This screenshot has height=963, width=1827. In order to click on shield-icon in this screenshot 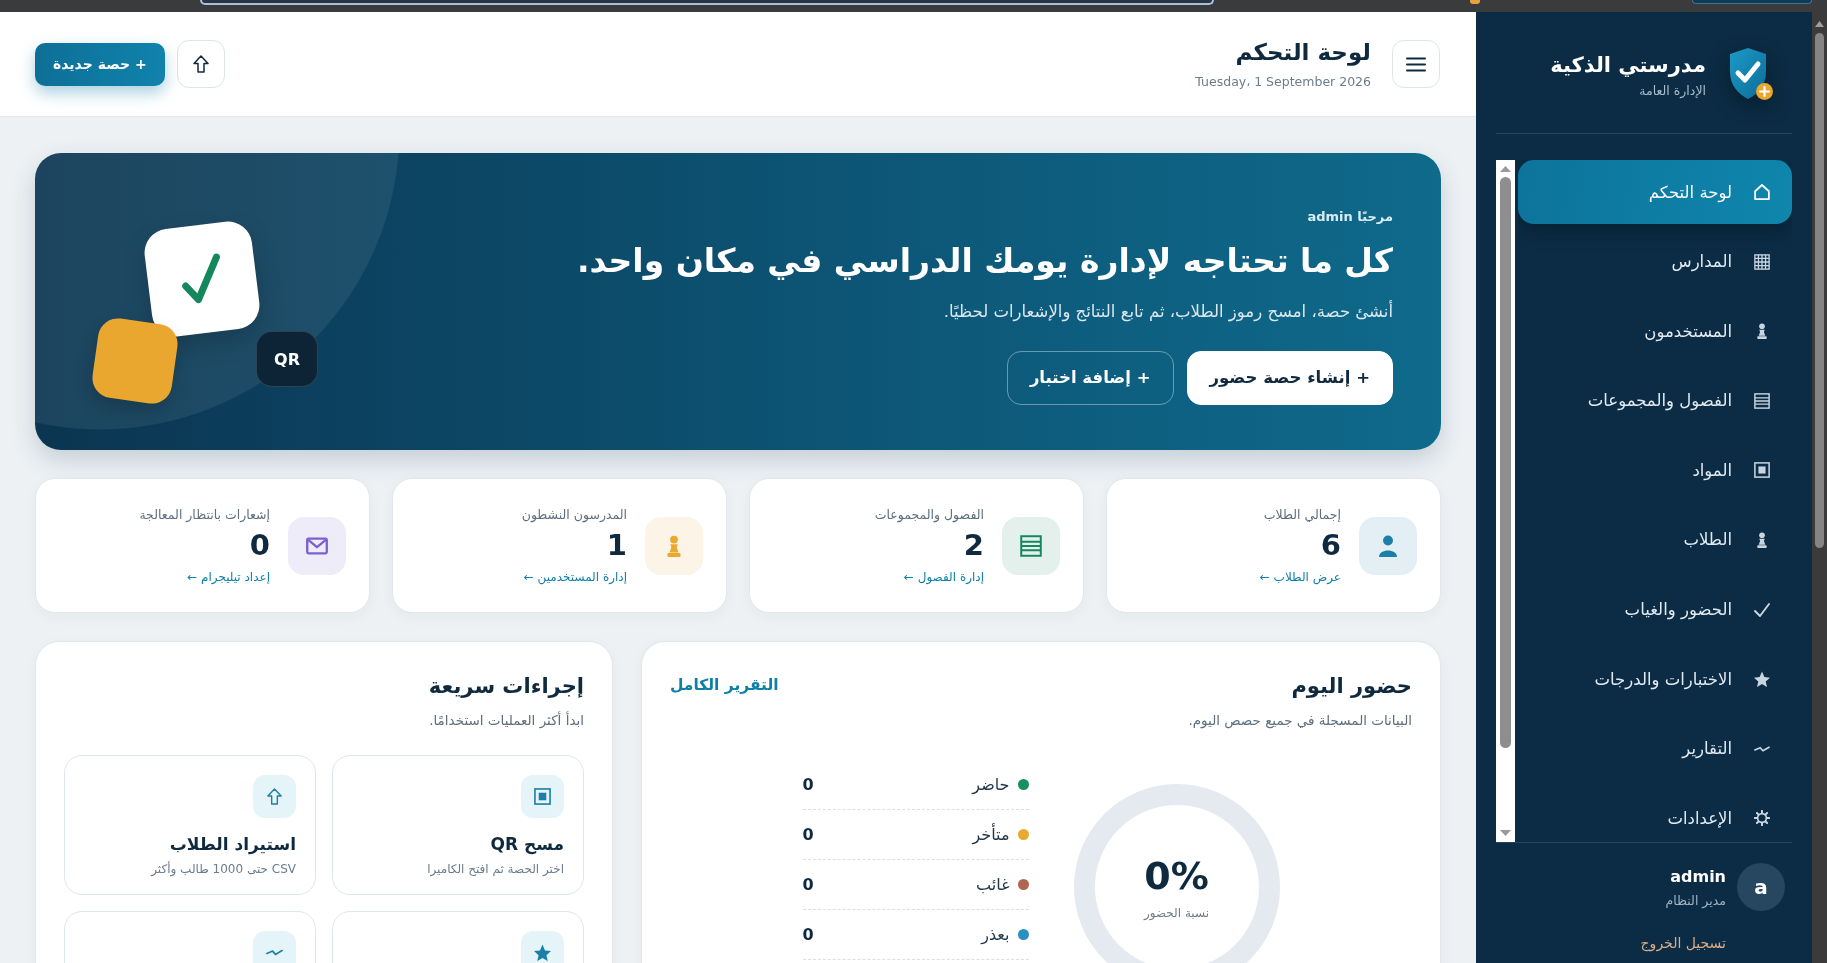, I will do `click(1751, 75)`.